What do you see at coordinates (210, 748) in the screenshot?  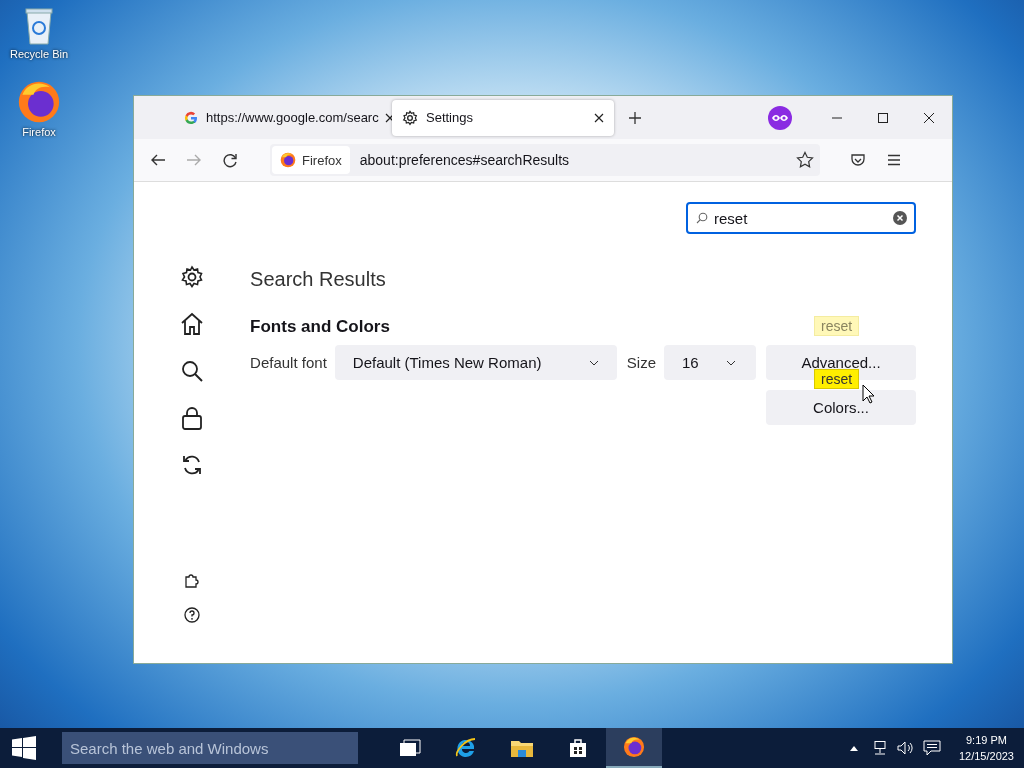 I see `taskbar-search-field: Search the web and Windows` at bounding box center [210, 748].